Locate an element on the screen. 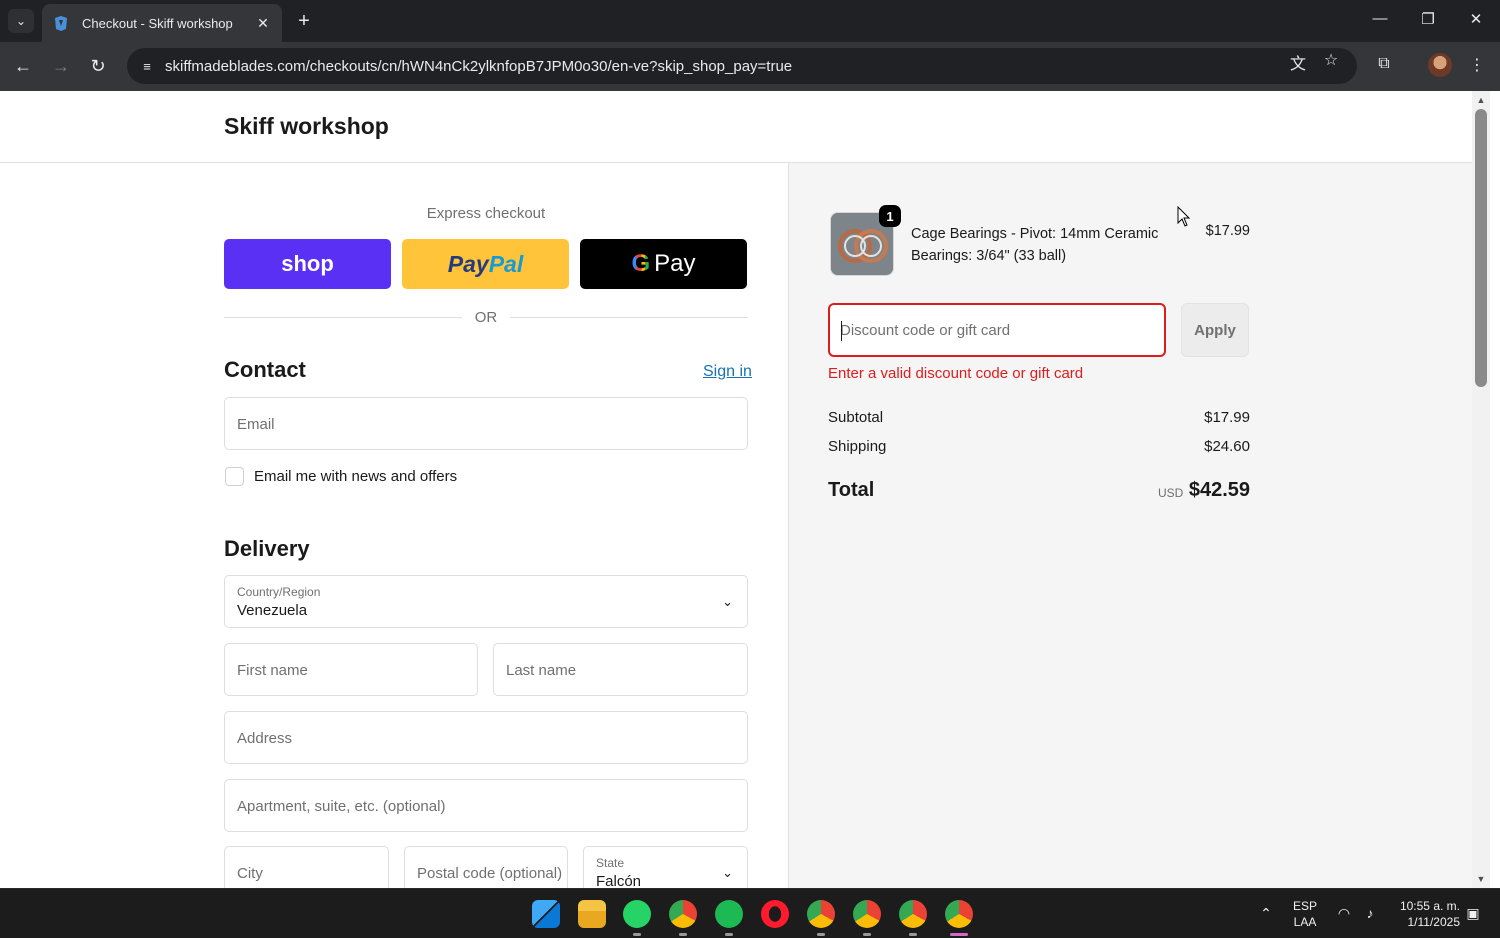 This screenshot has height=938, width=1500. google-pay-button: G Pay is located at coordinates (663, 264).